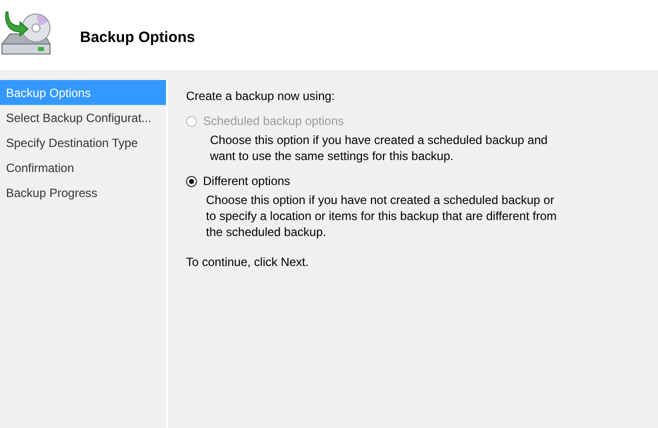  What do you see at coordinates (248, 262) in the screenshot?
I see `instruction-text: To continue, click Next.` at bounding box center [248, 262].